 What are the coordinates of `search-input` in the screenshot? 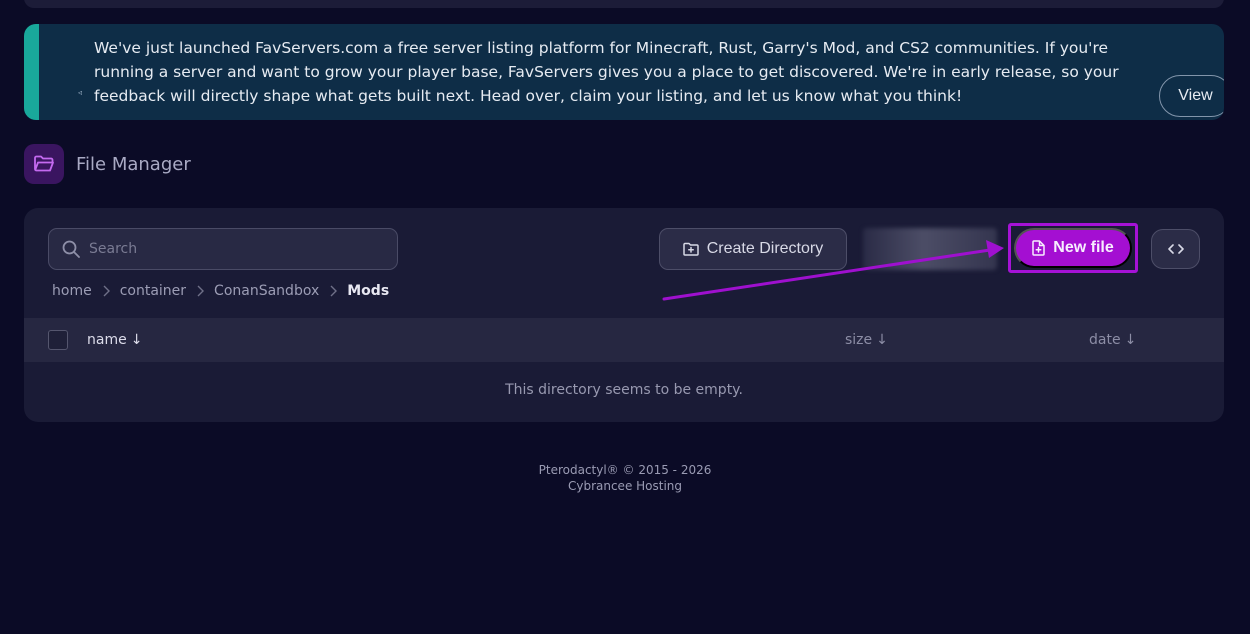 It's located at (234, 249).